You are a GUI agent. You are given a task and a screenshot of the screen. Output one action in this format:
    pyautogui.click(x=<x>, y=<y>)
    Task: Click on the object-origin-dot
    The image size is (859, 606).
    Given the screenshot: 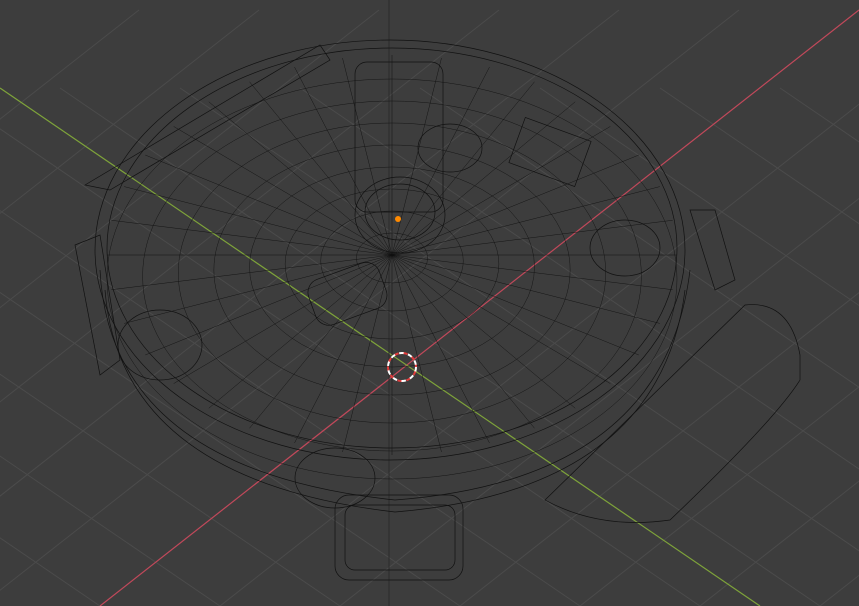 What is the action you would take?
    pyautogui.click(x=398, y=219)
    